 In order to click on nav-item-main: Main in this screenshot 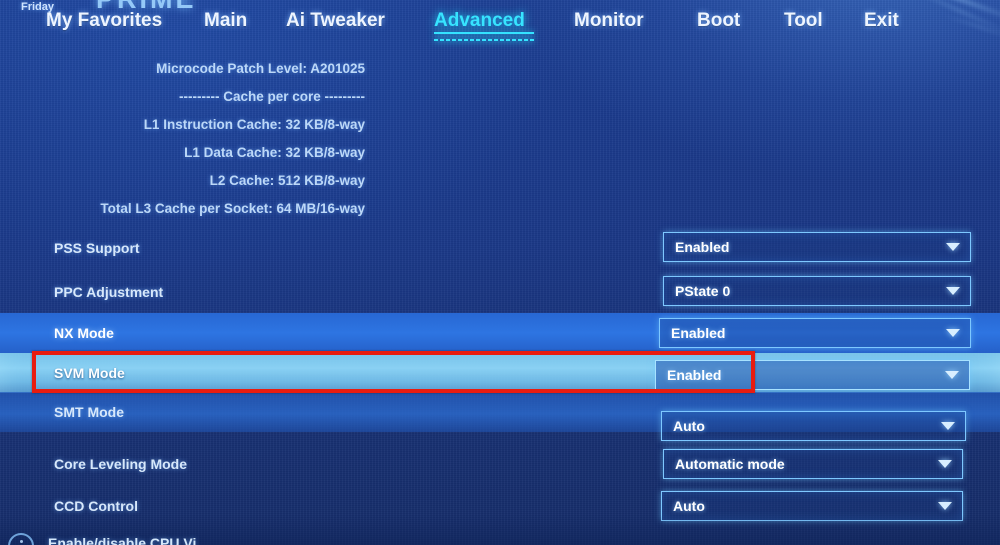, I will do `click(225, 21)`.